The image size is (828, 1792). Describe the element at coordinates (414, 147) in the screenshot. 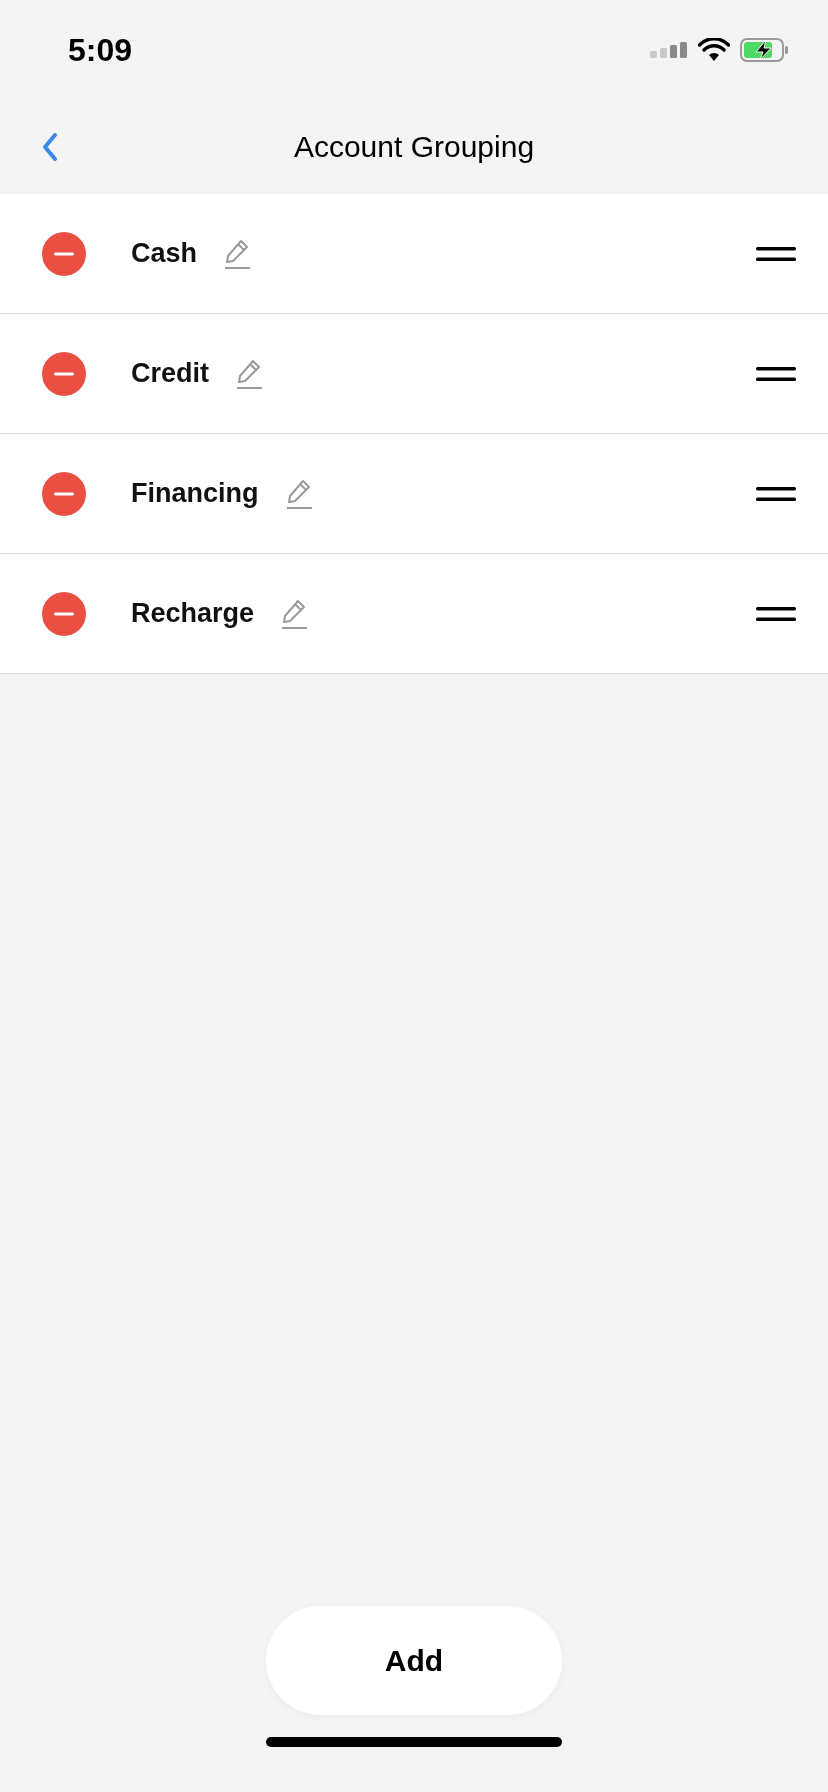

I see `page-title: Account Grouping` at that location.